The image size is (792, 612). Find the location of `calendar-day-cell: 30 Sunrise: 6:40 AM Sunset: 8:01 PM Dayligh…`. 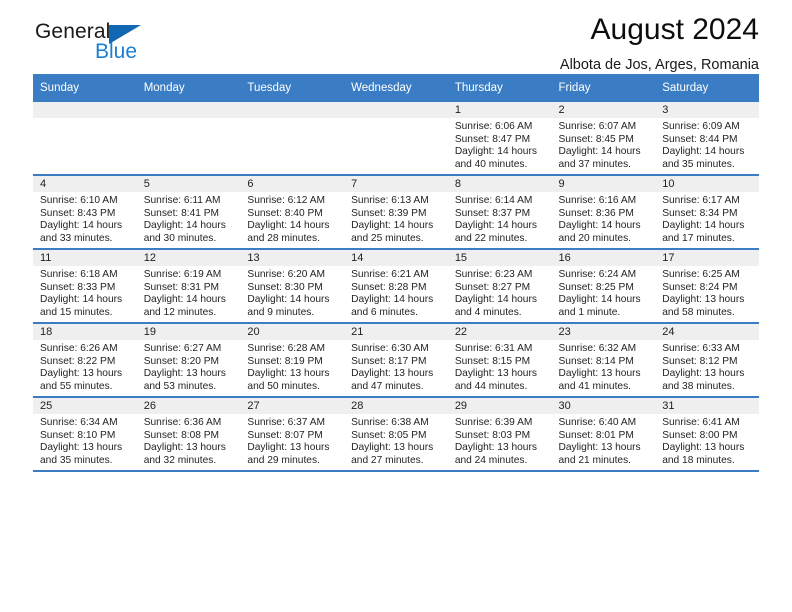

calendar-day-cell: 30 Sunrise: 6:40 AM Sunset: 8:01 PM Dayligh… is located at coordinates (603, 434).